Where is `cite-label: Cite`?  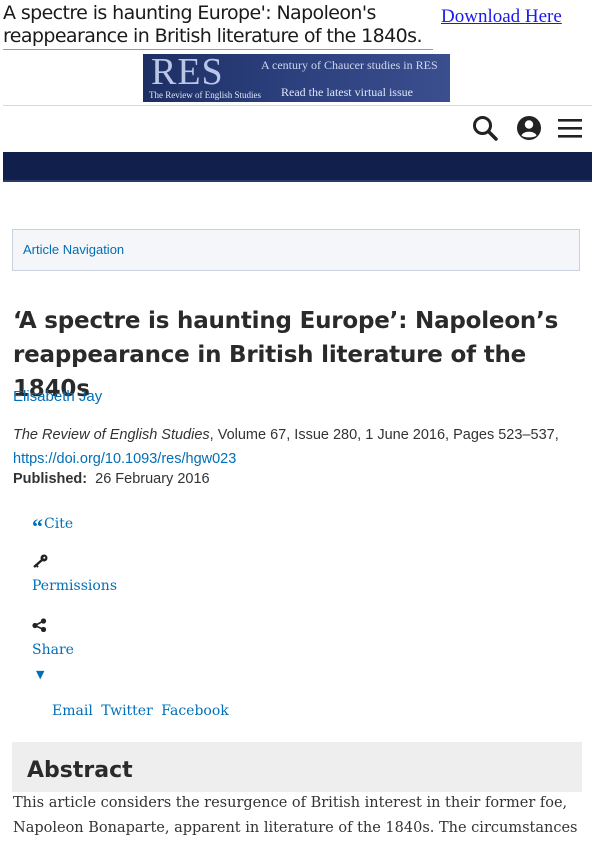 cite-label: Cite is located at coordinates (59, 524).